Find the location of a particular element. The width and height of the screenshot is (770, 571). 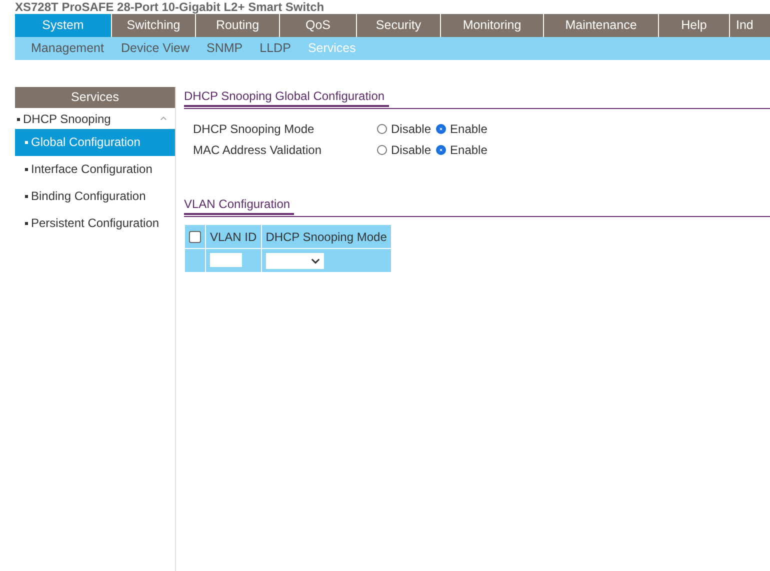

main-tab: QoS is located at coordinates (318, 25).